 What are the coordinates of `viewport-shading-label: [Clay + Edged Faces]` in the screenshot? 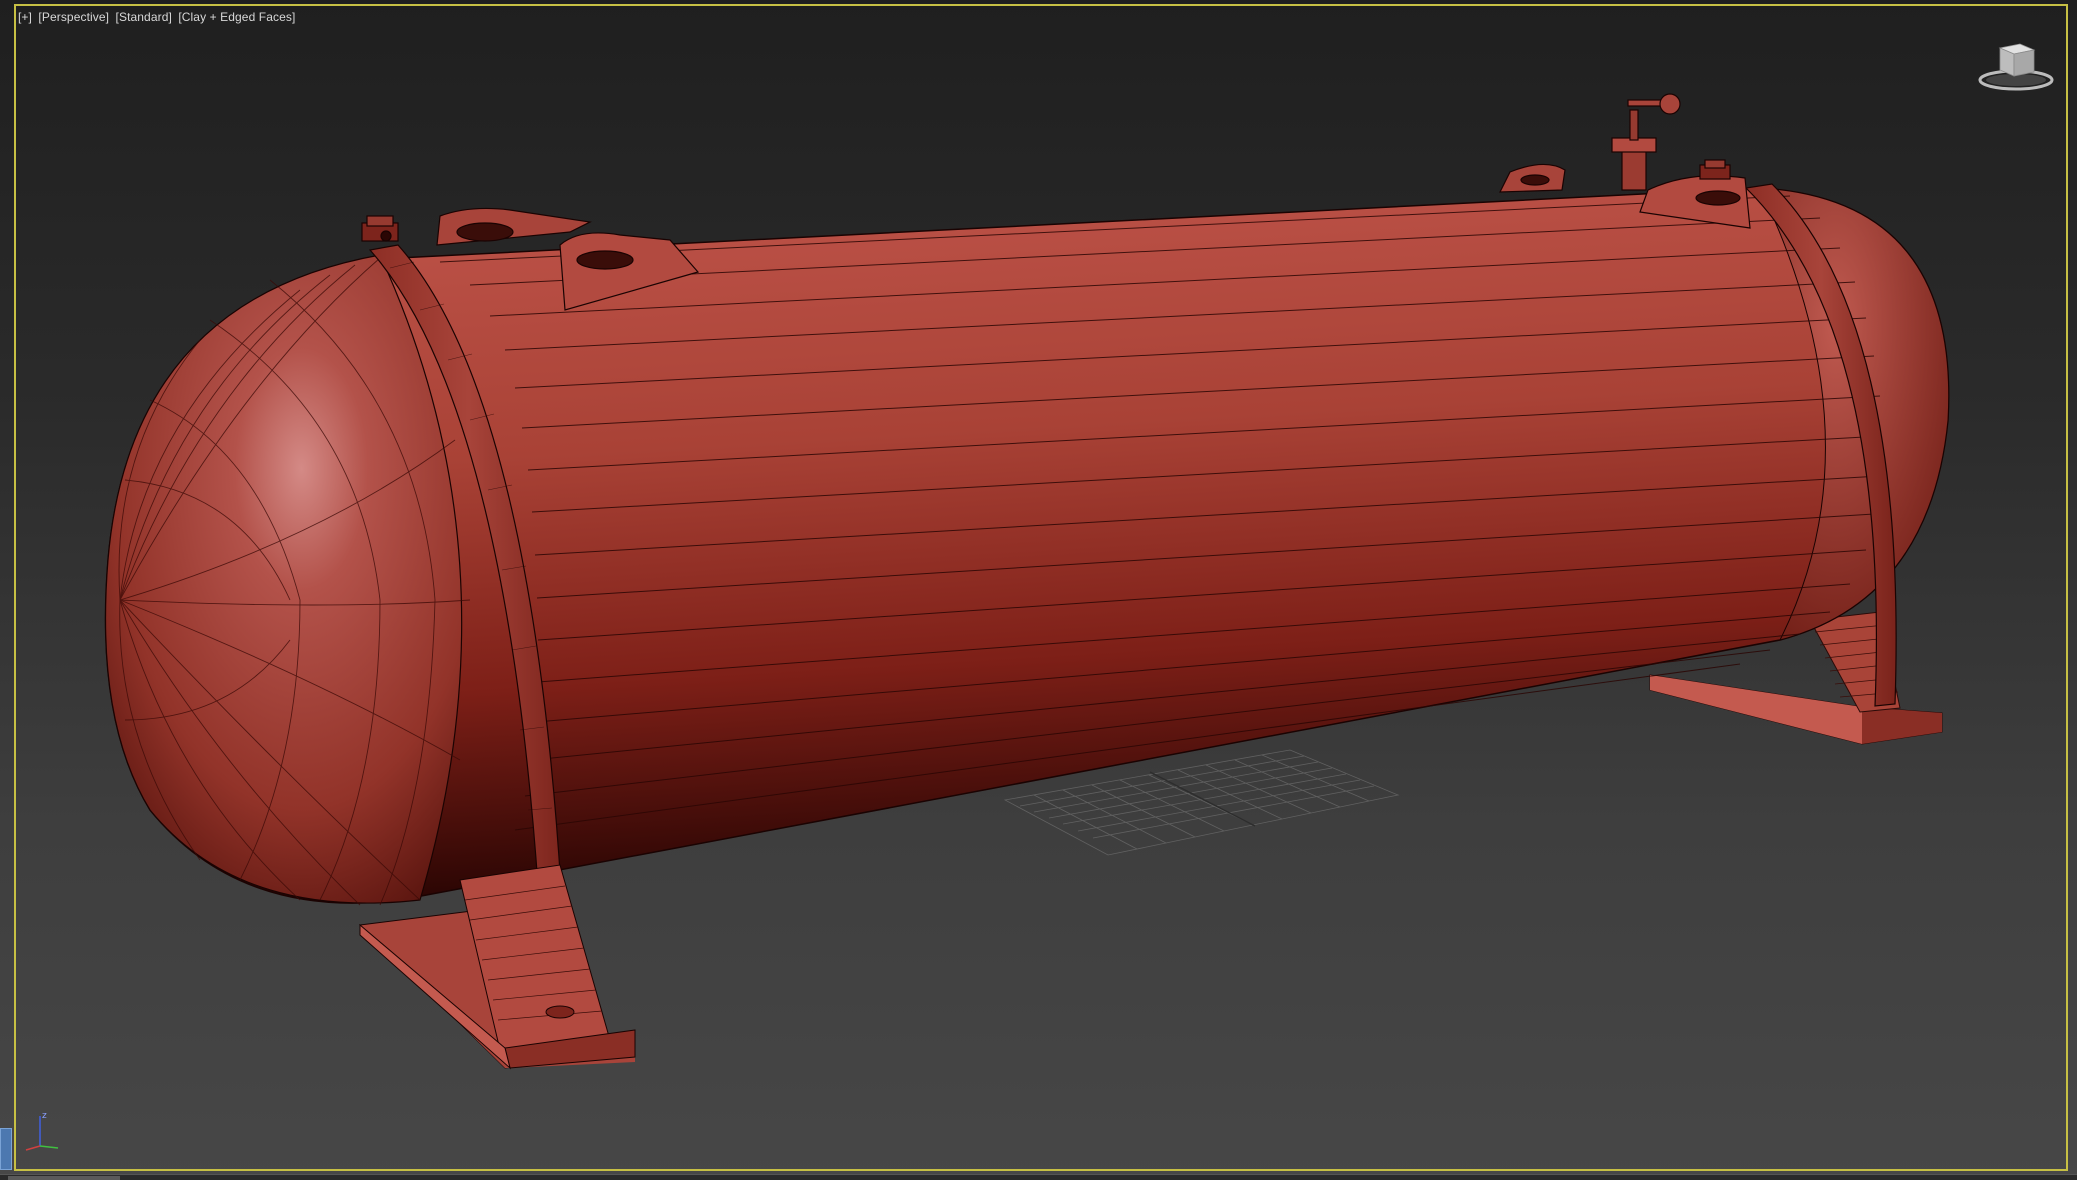 It's located at (236, 17).